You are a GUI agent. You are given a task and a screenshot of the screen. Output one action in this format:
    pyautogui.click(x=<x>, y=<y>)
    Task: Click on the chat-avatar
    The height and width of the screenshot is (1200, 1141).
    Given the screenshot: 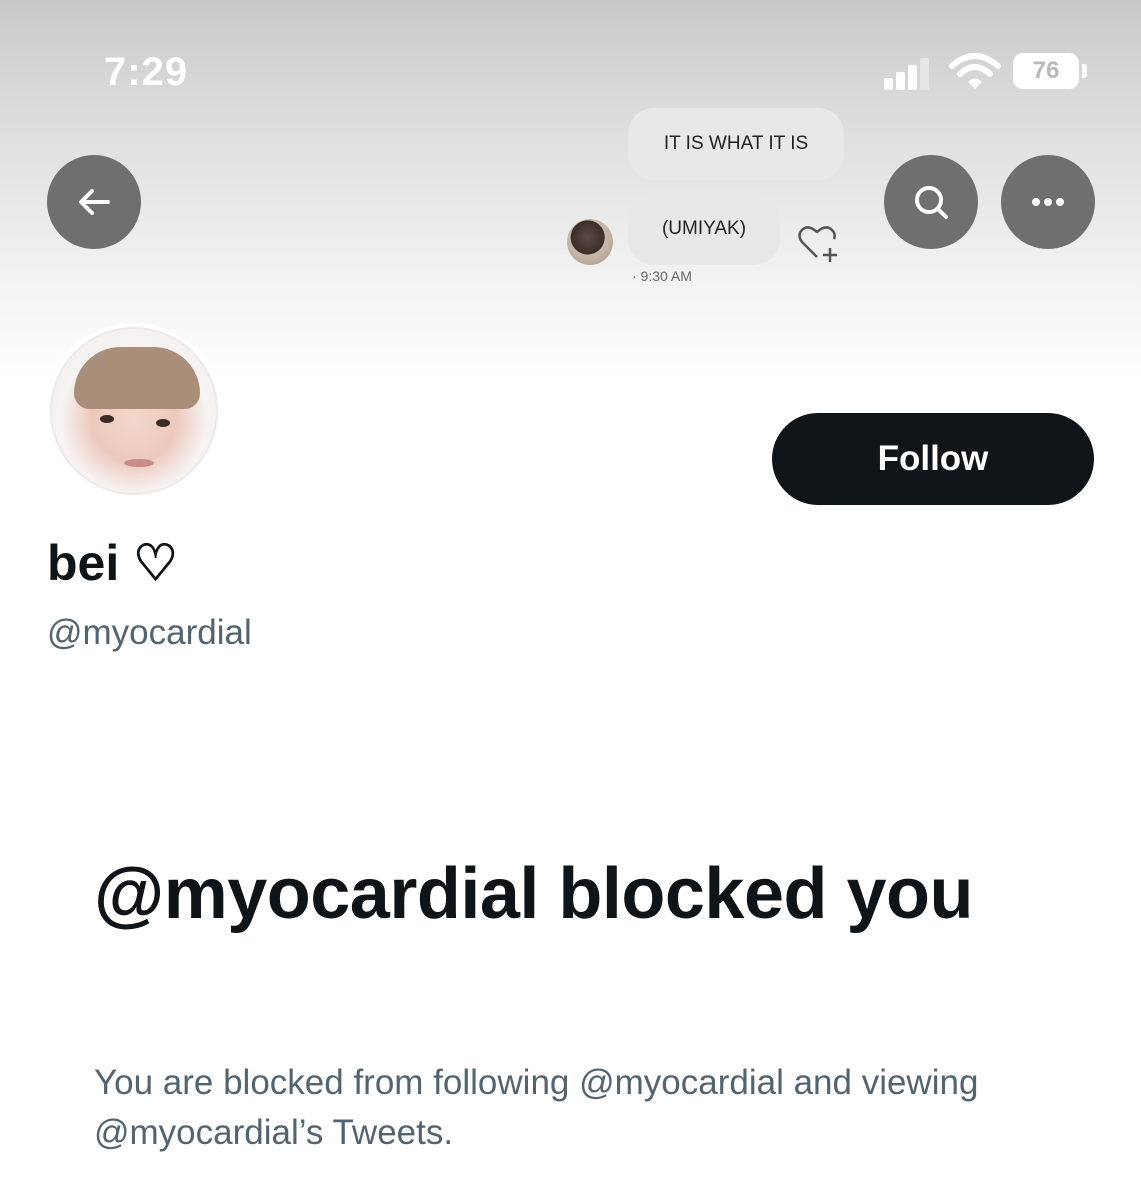 What is the action you would take?
    pyautogui.click(x=590, y=242)
    